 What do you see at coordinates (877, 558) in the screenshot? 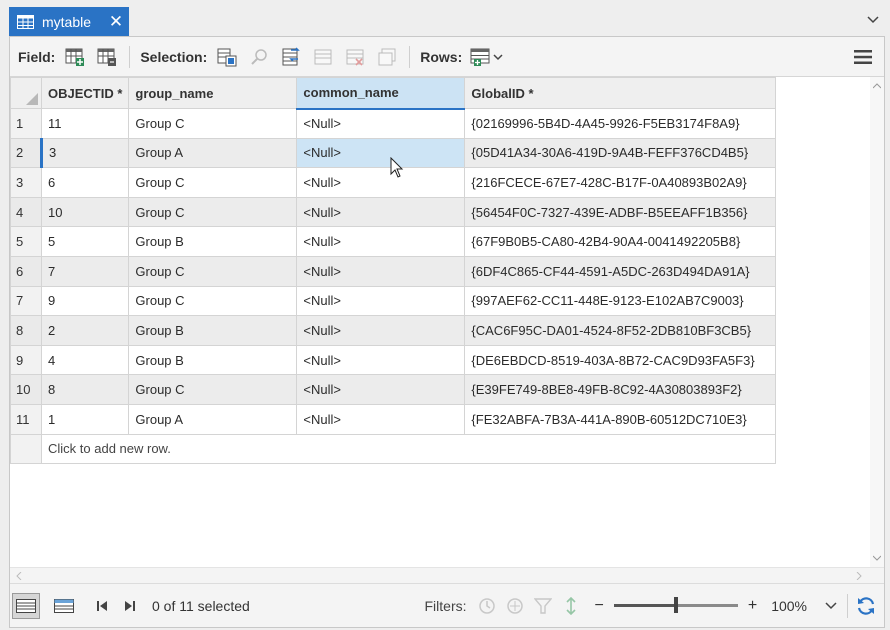
I see `scroll-down-icon` at bounding box center [877, 558].